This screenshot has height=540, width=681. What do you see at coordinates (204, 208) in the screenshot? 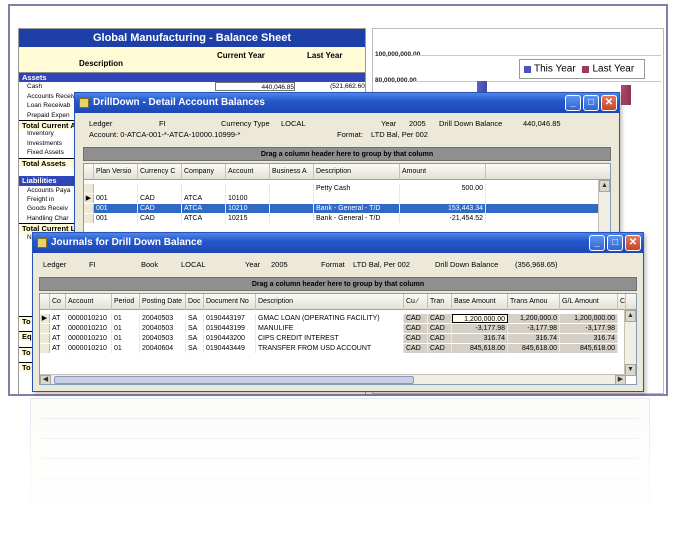
I see `dd-cell-comp: ATCA` at bounding box center [204, 208].